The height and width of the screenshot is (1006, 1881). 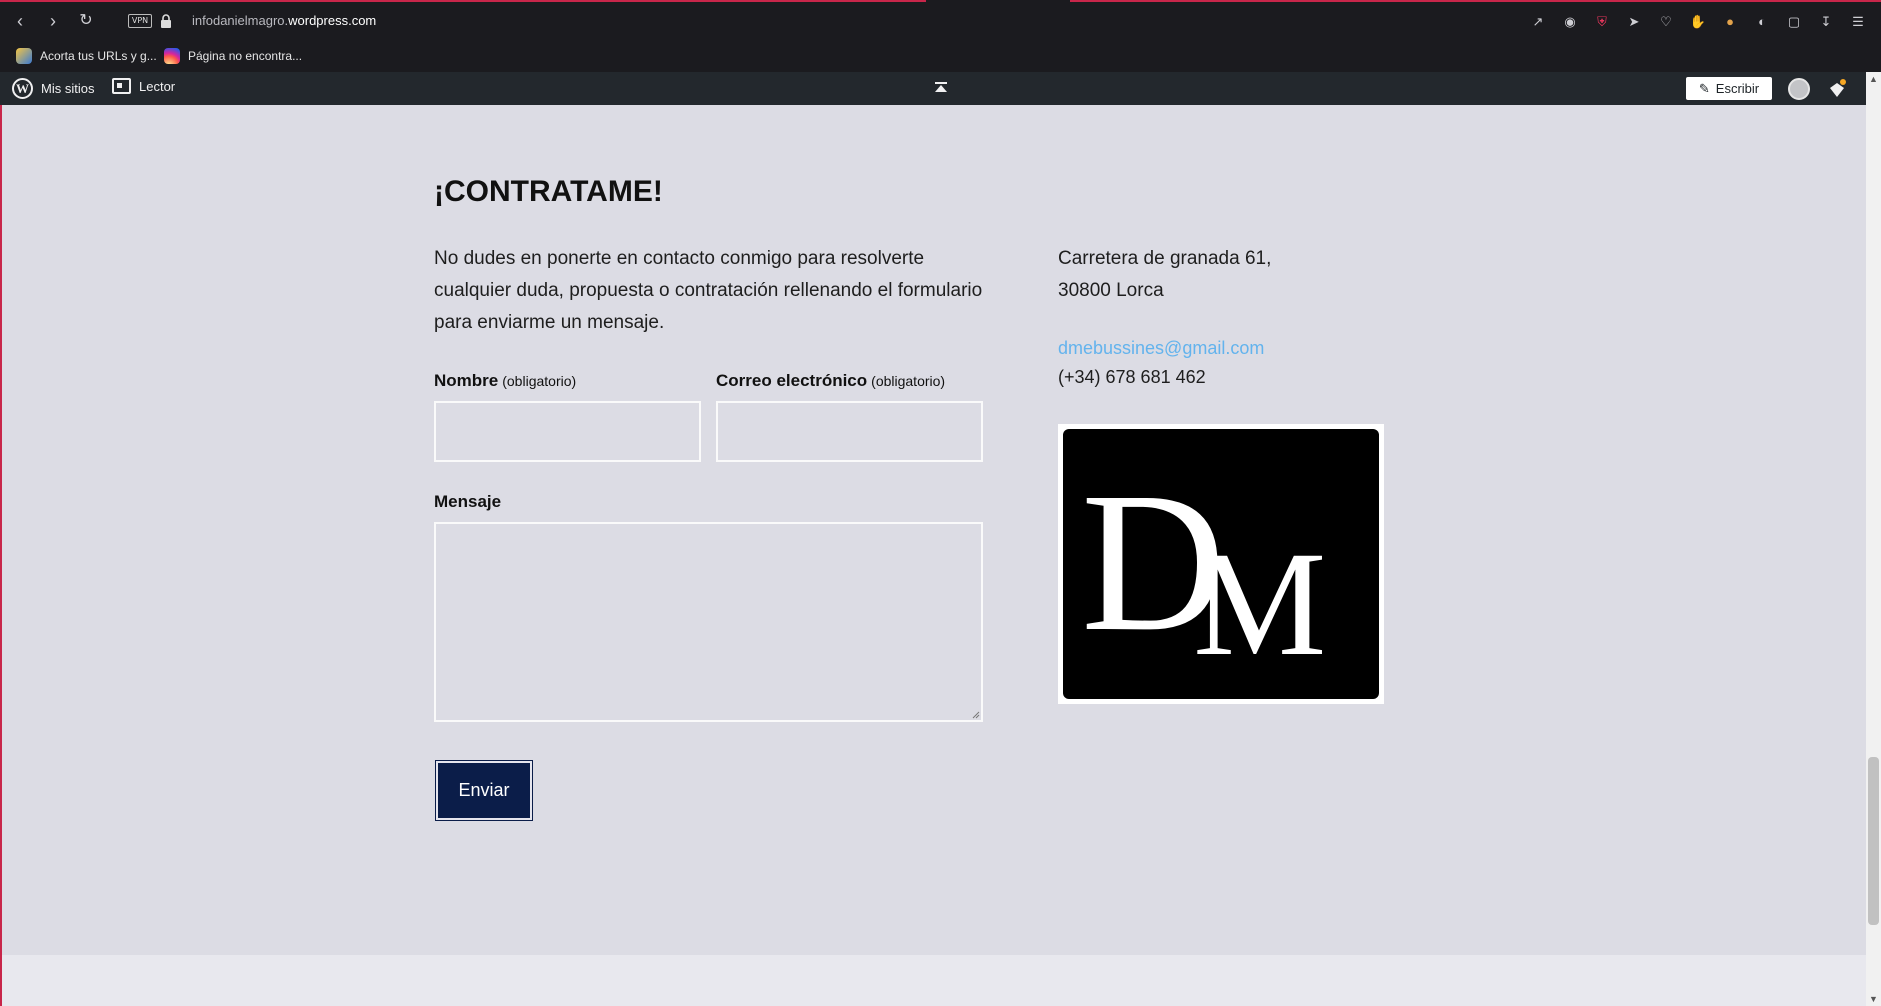 I want to click on email-label: Correo electrónico (obligatorio), so click(x=830, y=381).